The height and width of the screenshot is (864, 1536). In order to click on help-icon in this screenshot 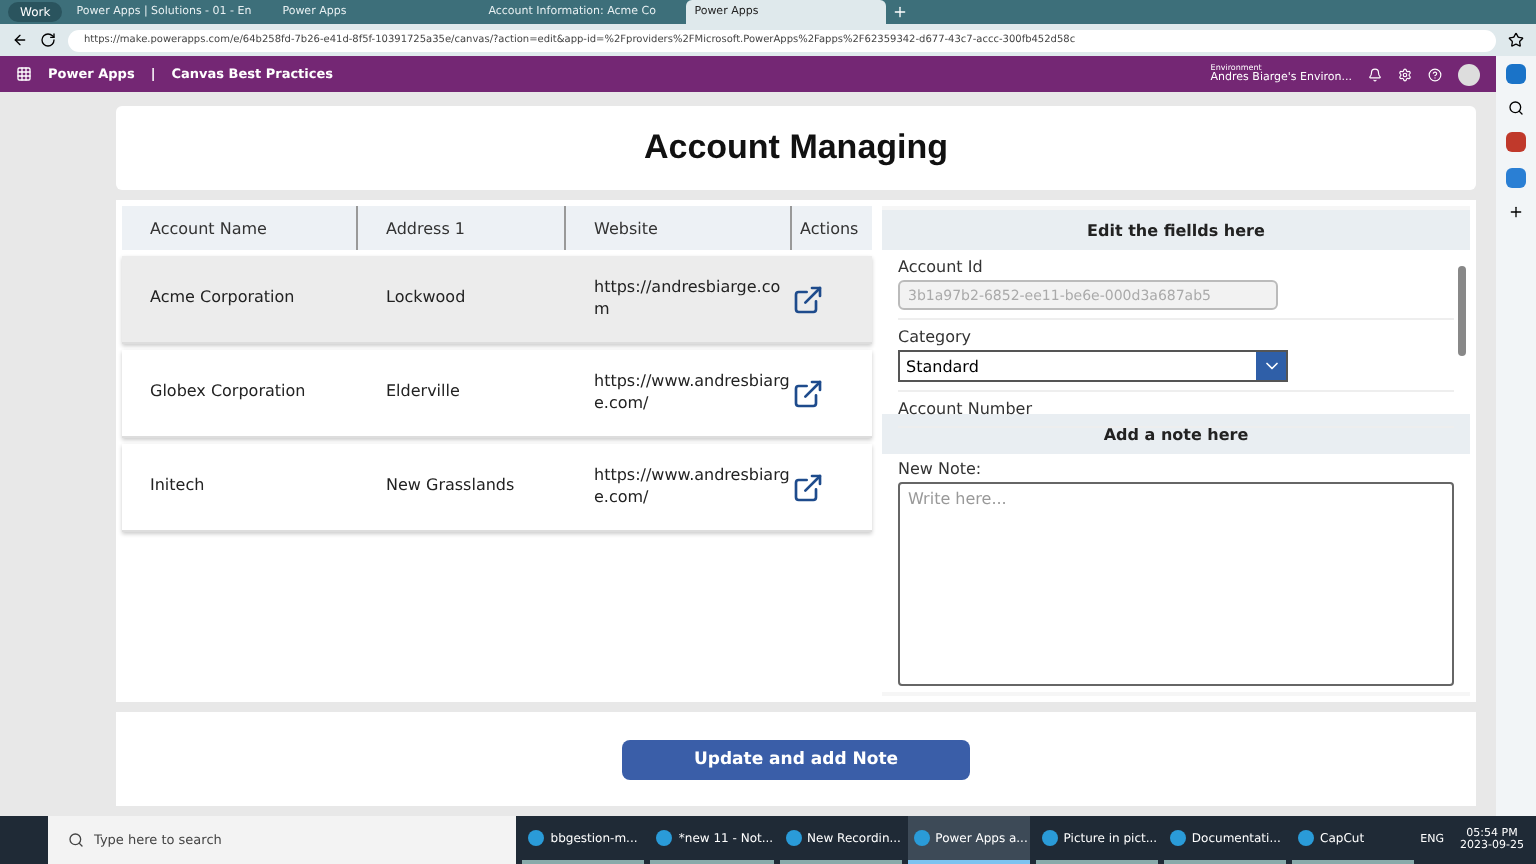, I will do `click(1435, 74)`.